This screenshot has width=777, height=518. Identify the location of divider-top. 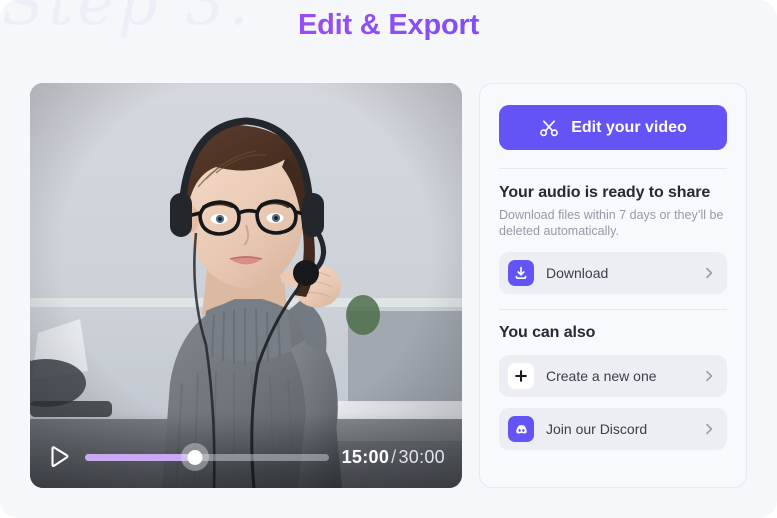
(613, 168).